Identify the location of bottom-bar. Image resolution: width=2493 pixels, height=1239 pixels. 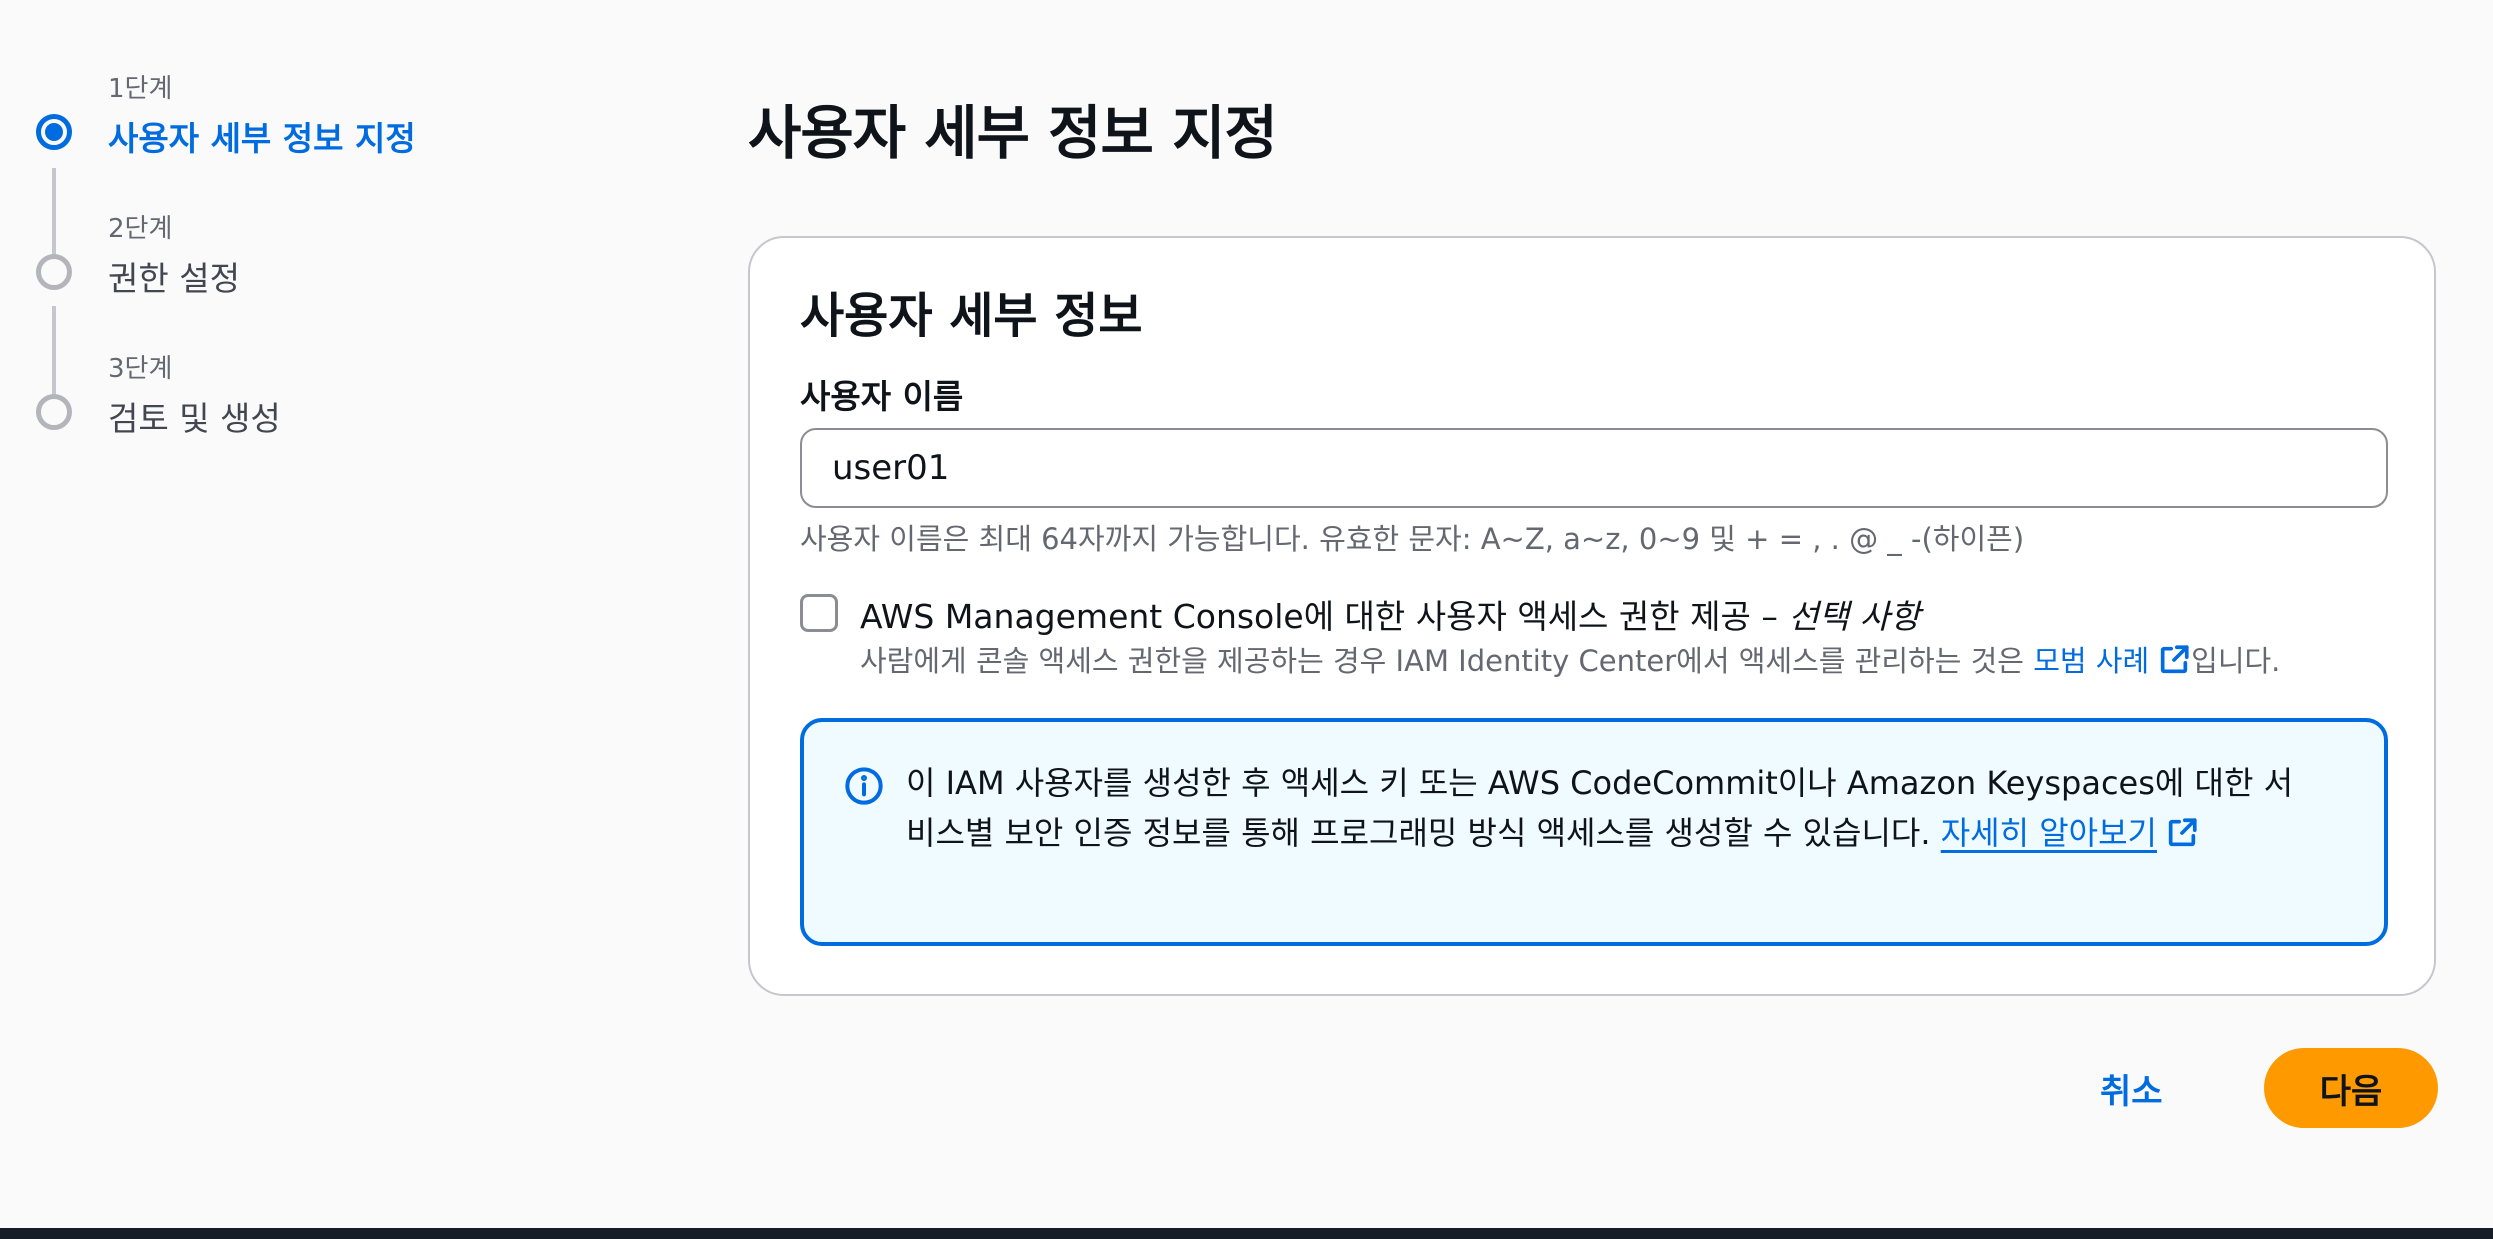
(1246, 1233).